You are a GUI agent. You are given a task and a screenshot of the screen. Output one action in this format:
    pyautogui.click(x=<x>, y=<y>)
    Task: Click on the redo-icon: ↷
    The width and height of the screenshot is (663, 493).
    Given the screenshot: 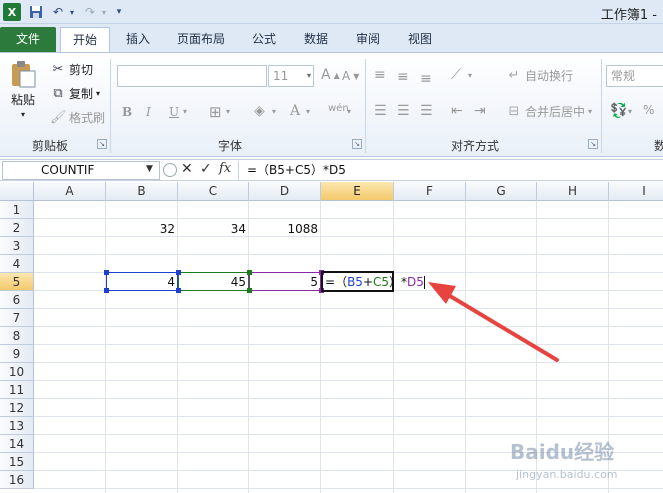 What is the action you would take?
    pyautogui.click(x=90, y=12)
    